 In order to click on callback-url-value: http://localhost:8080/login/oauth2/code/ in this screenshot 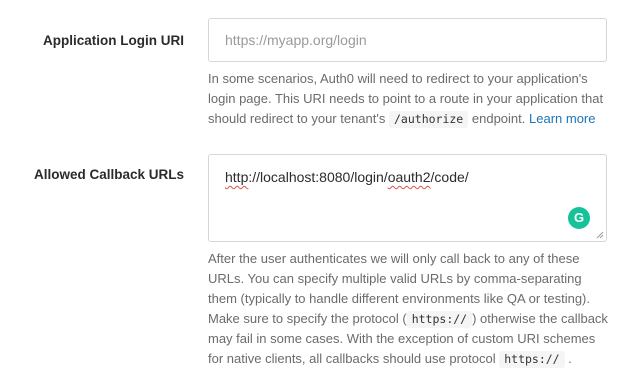, I will do `click(347, 177)`.